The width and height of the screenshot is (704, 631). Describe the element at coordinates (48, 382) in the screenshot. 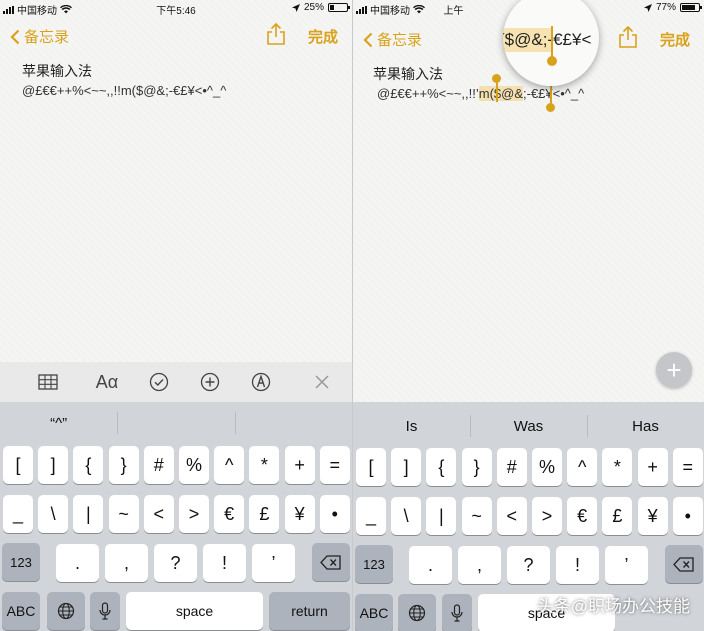

I see `table-icon` at that location.